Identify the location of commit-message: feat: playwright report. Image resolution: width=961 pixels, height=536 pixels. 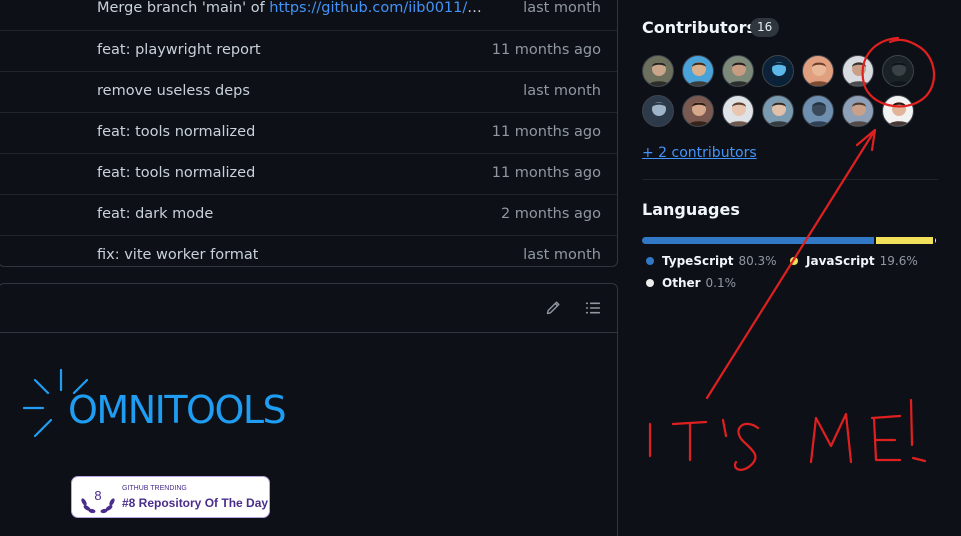
(179, 50).